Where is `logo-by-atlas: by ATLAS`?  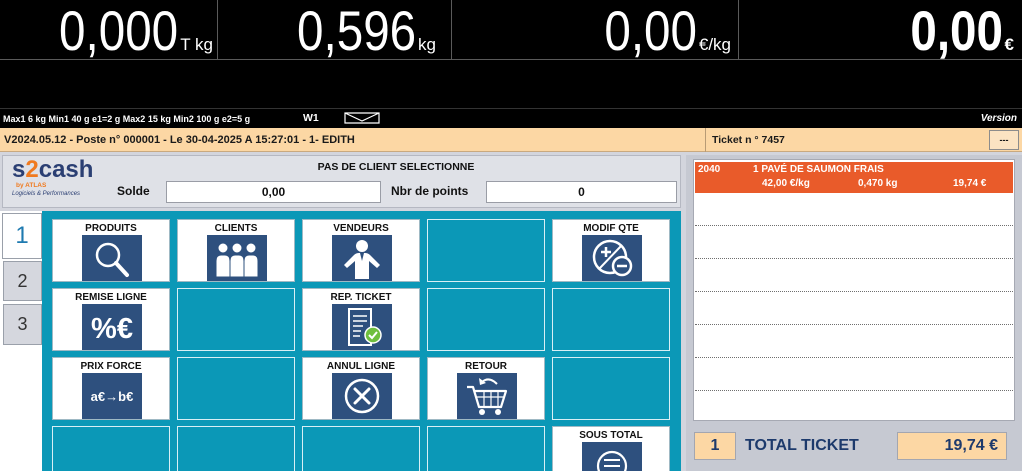
logo-by-atlas: by ATLAS is located at coordinates (31, 185).